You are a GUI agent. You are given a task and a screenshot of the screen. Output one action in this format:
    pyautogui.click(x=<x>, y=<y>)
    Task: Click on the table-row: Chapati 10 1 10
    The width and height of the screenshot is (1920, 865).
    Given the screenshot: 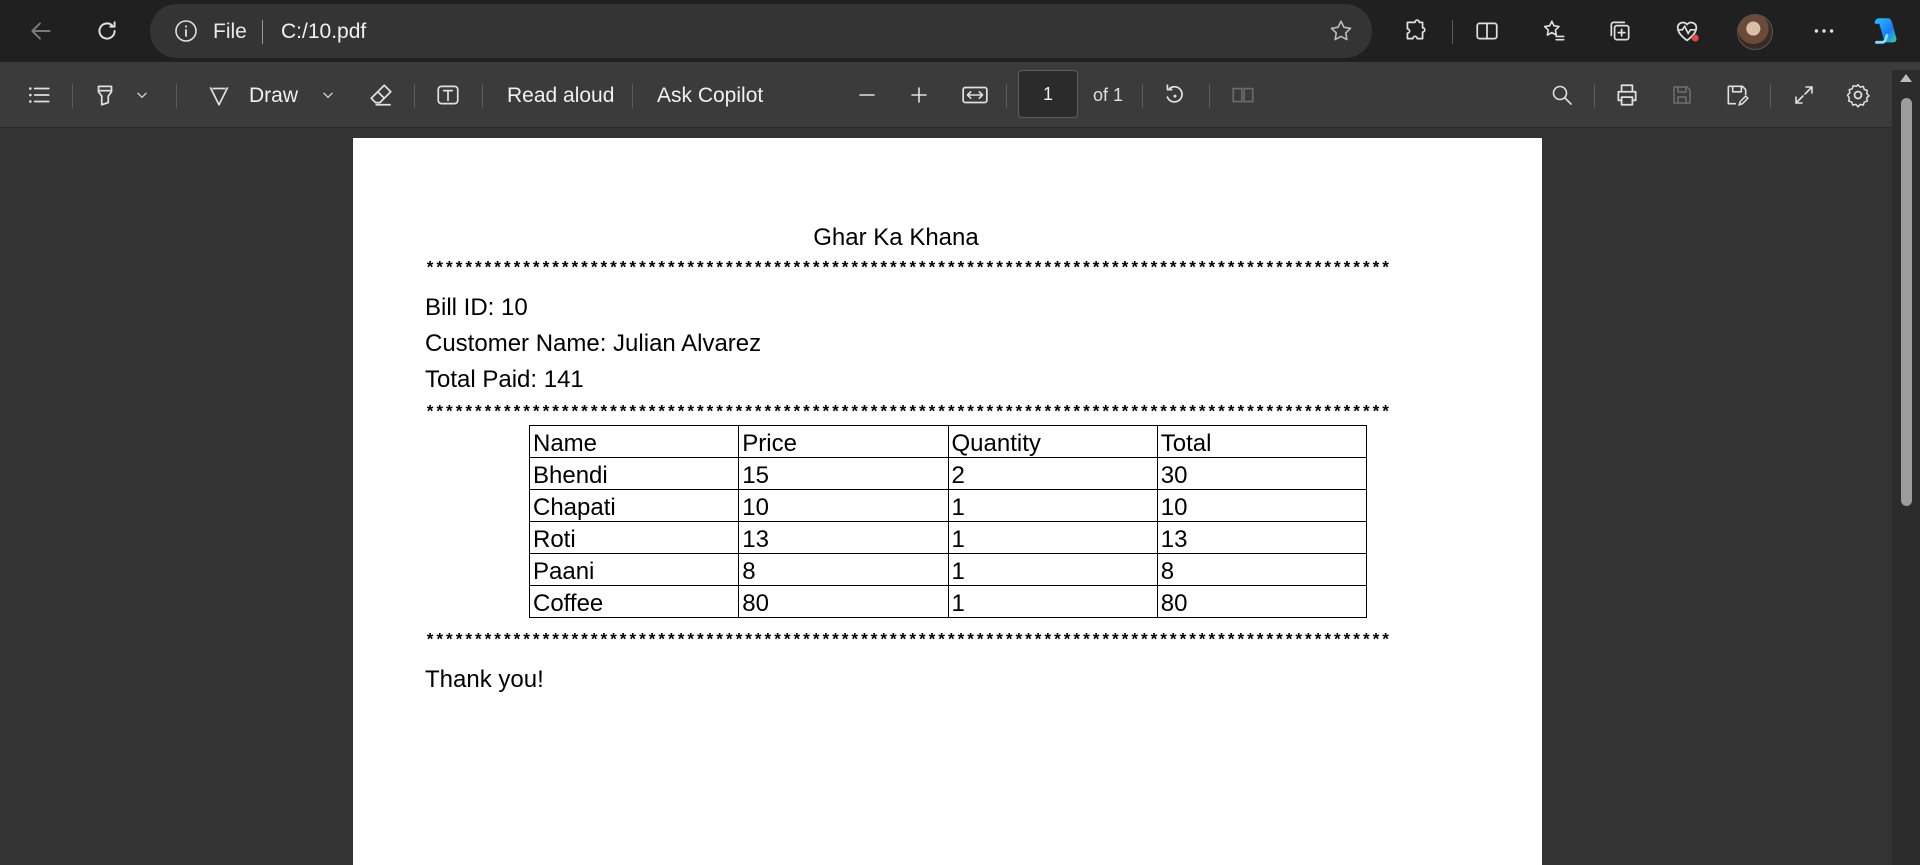 What is the action you would take?
    pyautogui.click(x=948, y=505)
    